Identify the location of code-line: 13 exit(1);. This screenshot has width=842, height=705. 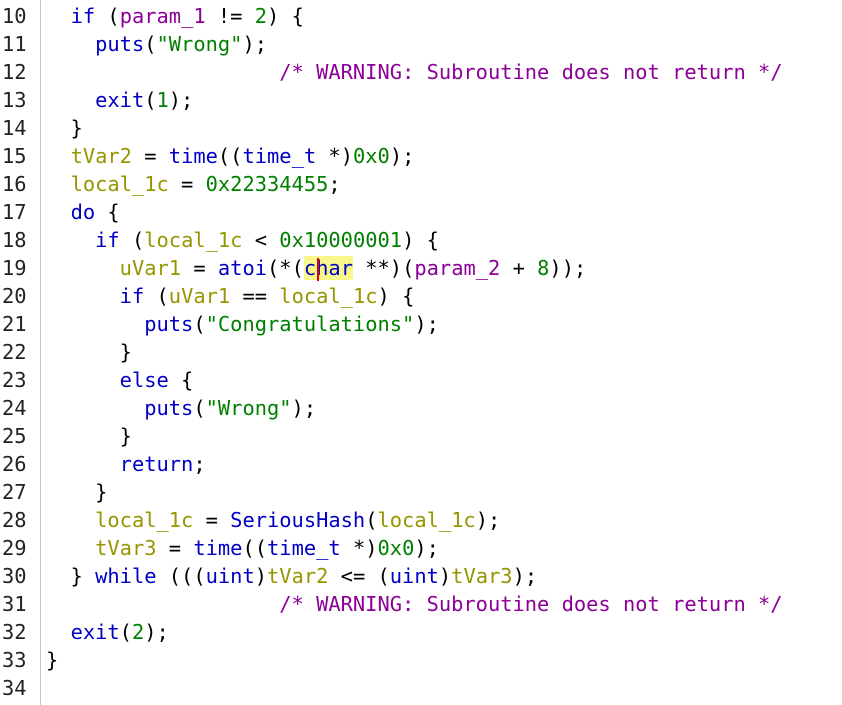
(421, 100).